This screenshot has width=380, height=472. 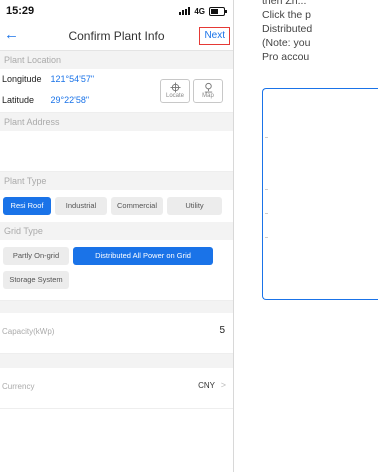 I want to click on plant-type-utility: Utility, so click(x=194, y=206).